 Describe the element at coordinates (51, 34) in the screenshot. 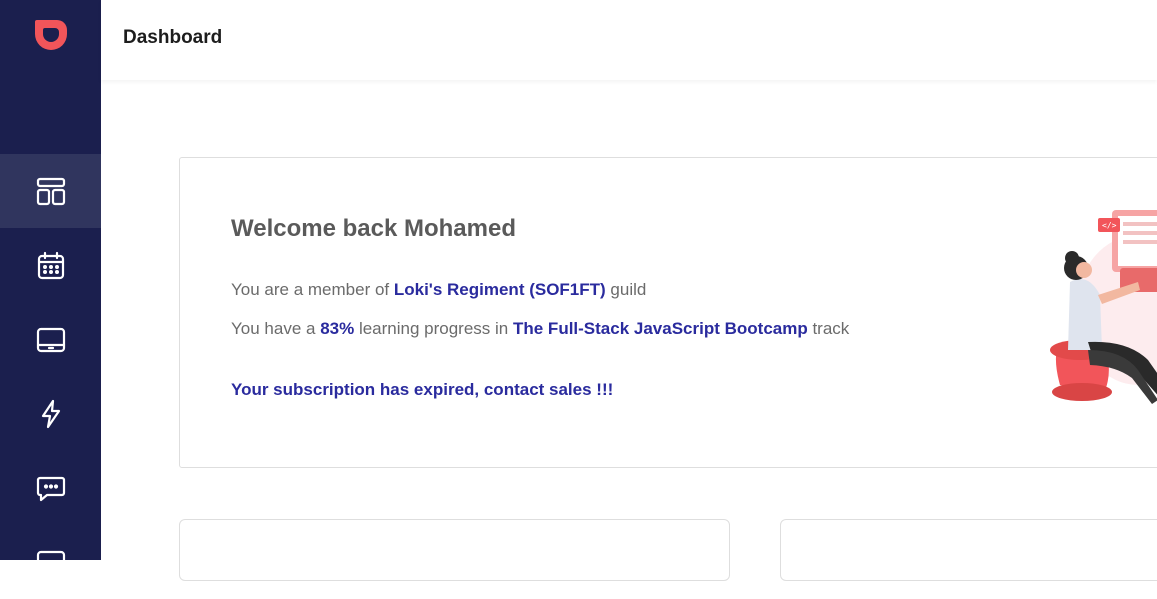

I see `logo-icon` at that location.